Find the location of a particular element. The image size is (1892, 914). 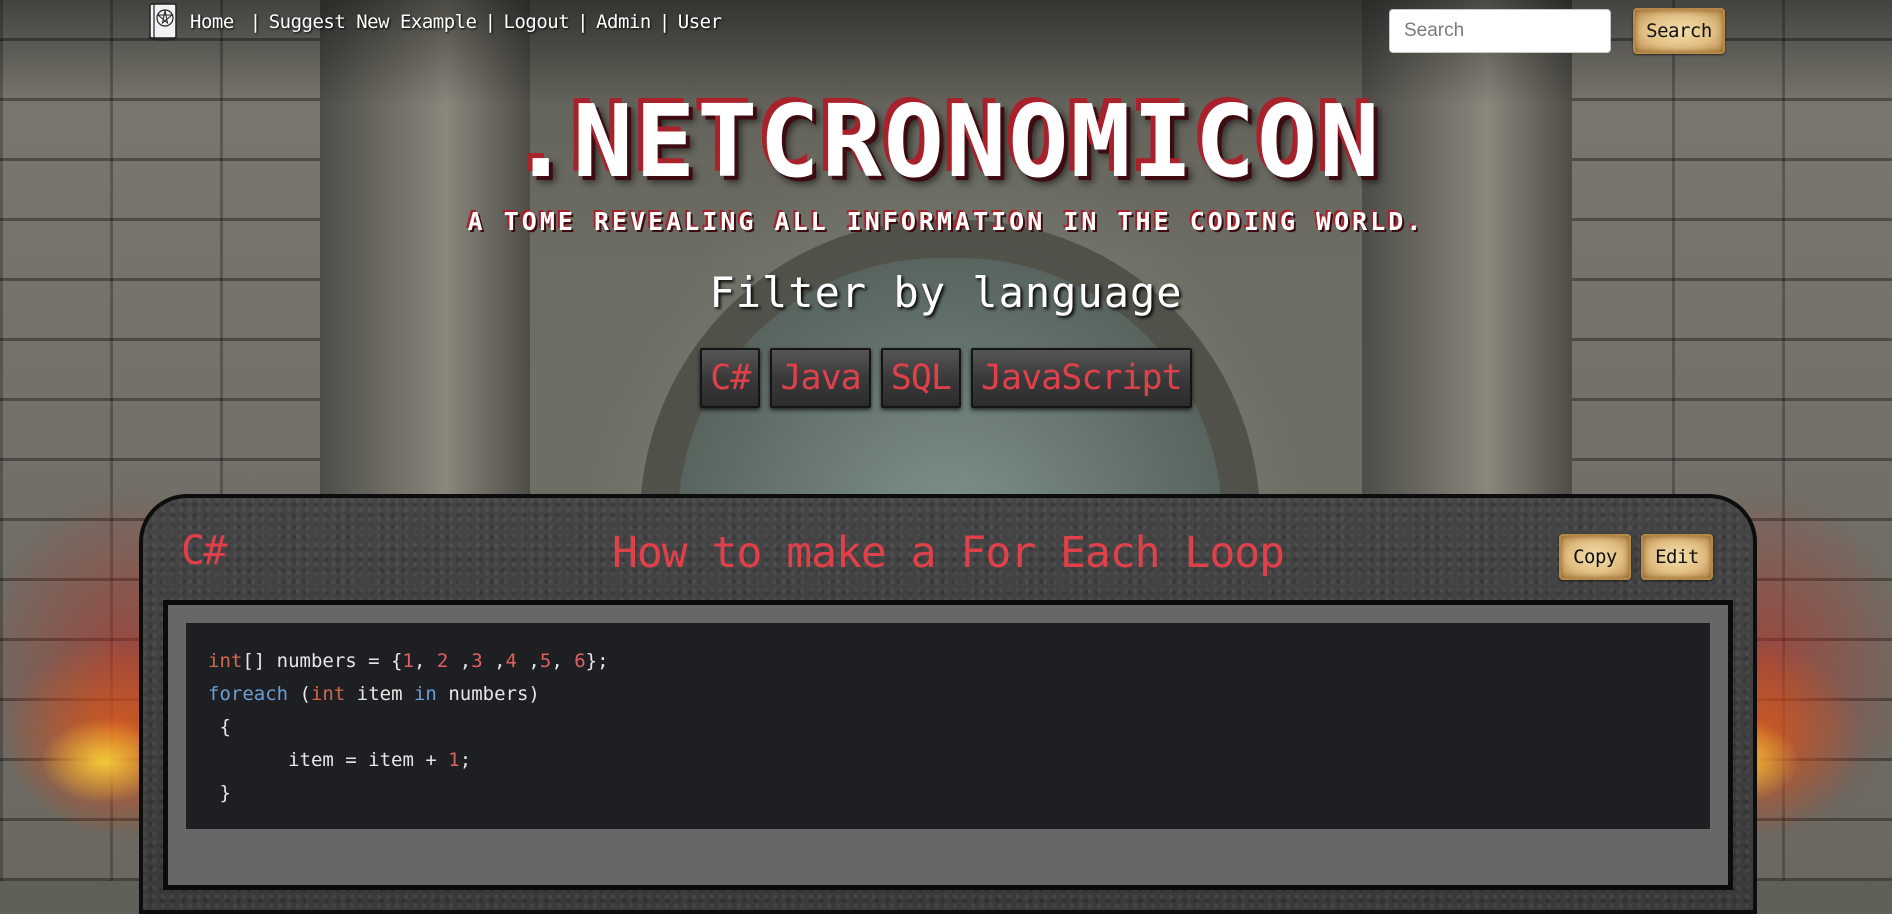

nav-admin-link: Admin is located at coordinates (623, 22).